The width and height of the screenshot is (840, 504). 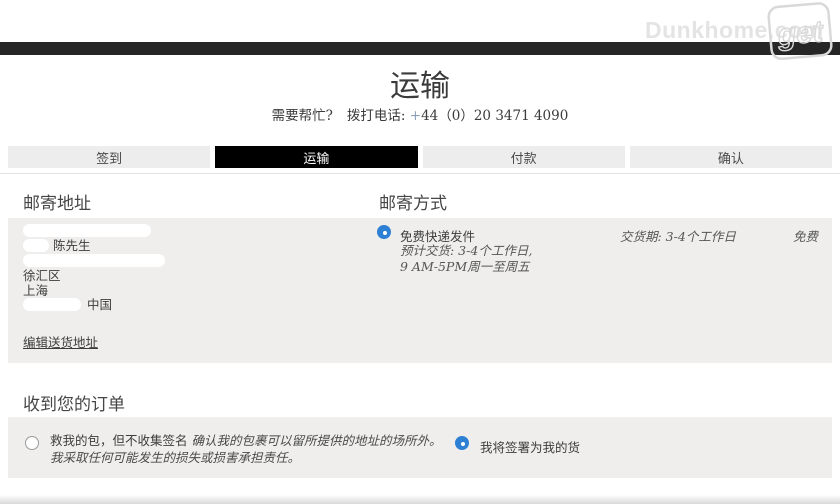 I want to click on address-line-name: 陈先生, so click(x=94, y=246).